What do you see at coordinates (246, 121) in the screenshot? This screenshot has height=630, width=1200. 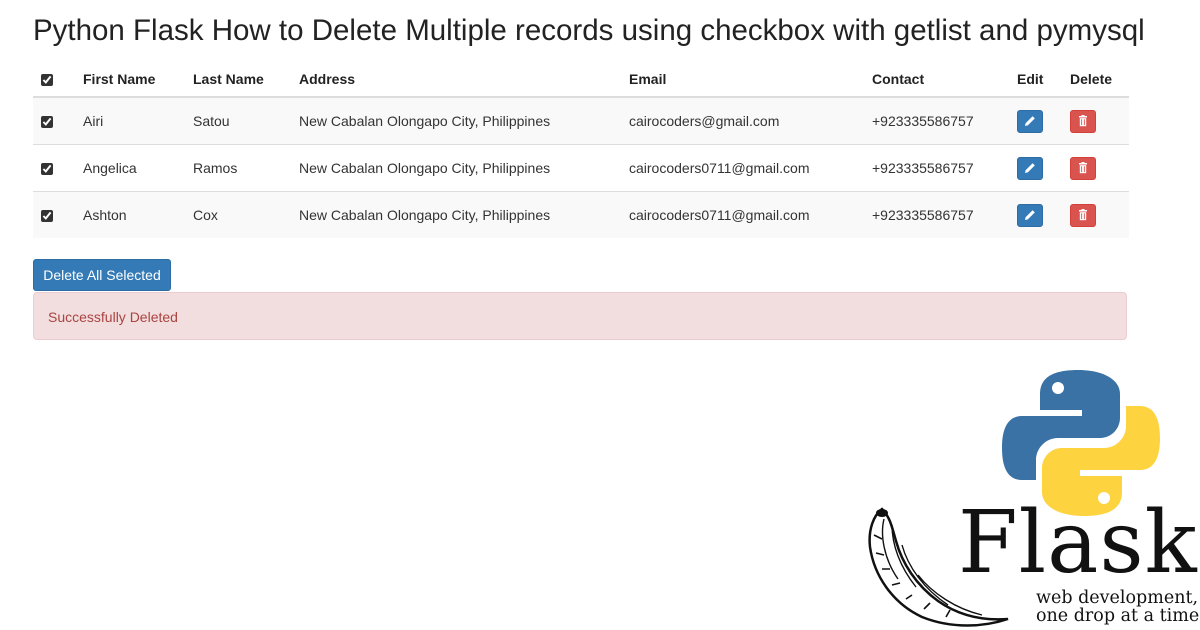 I see `cell-last-name: Satou` at bounding box center [246, 121].